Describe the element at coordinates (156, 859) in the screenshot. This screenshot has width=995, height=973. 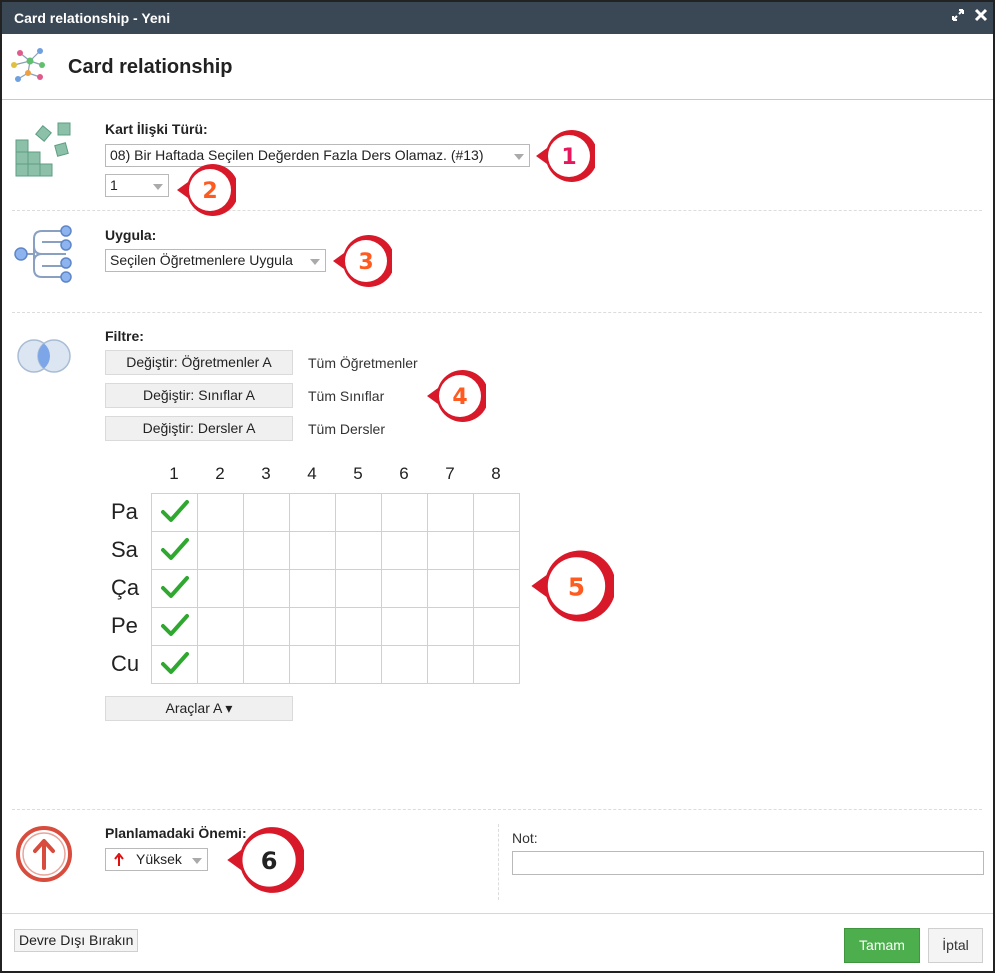
I see `importance-select: Yüksek` at that location.